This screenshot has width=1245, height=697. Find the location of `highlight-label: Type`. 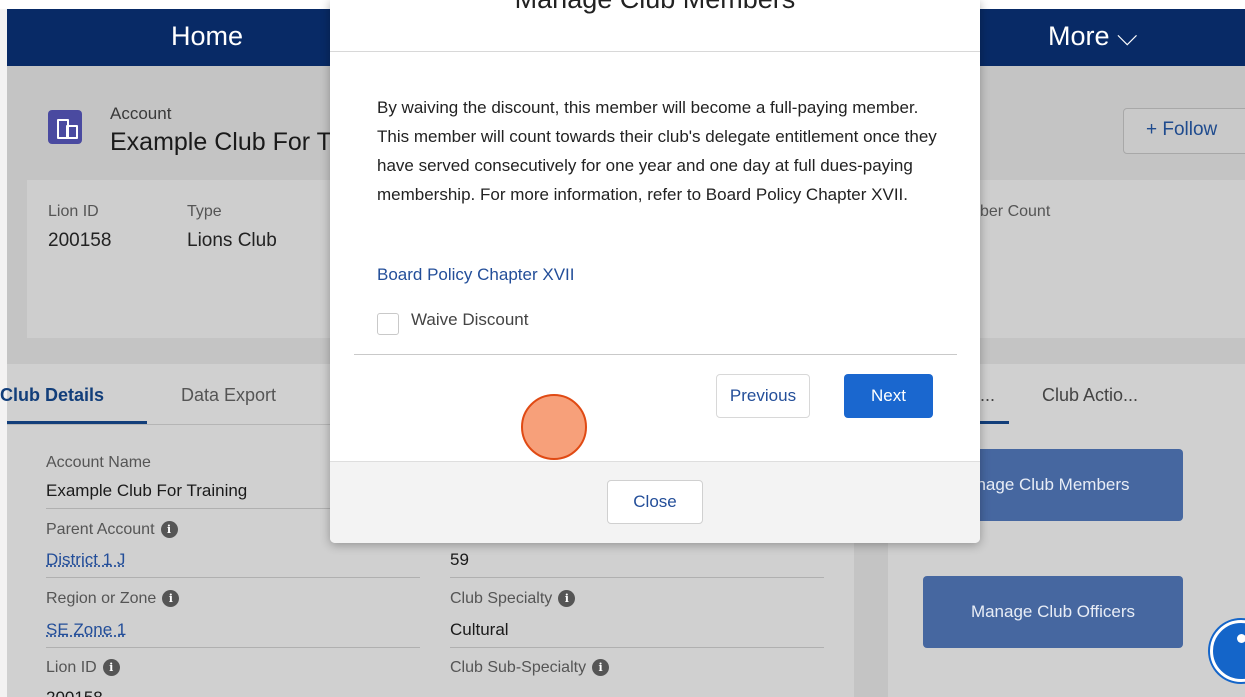

highlight-label: Type is located at coordinates (204, 211).